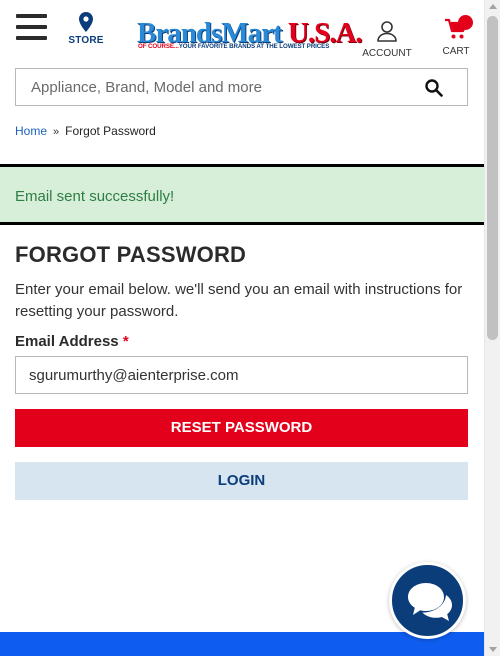  What do you see at coordinates (492, 178) in the screenshot?
I see `scrollbar-thumb` at bounding box center [492, 178].